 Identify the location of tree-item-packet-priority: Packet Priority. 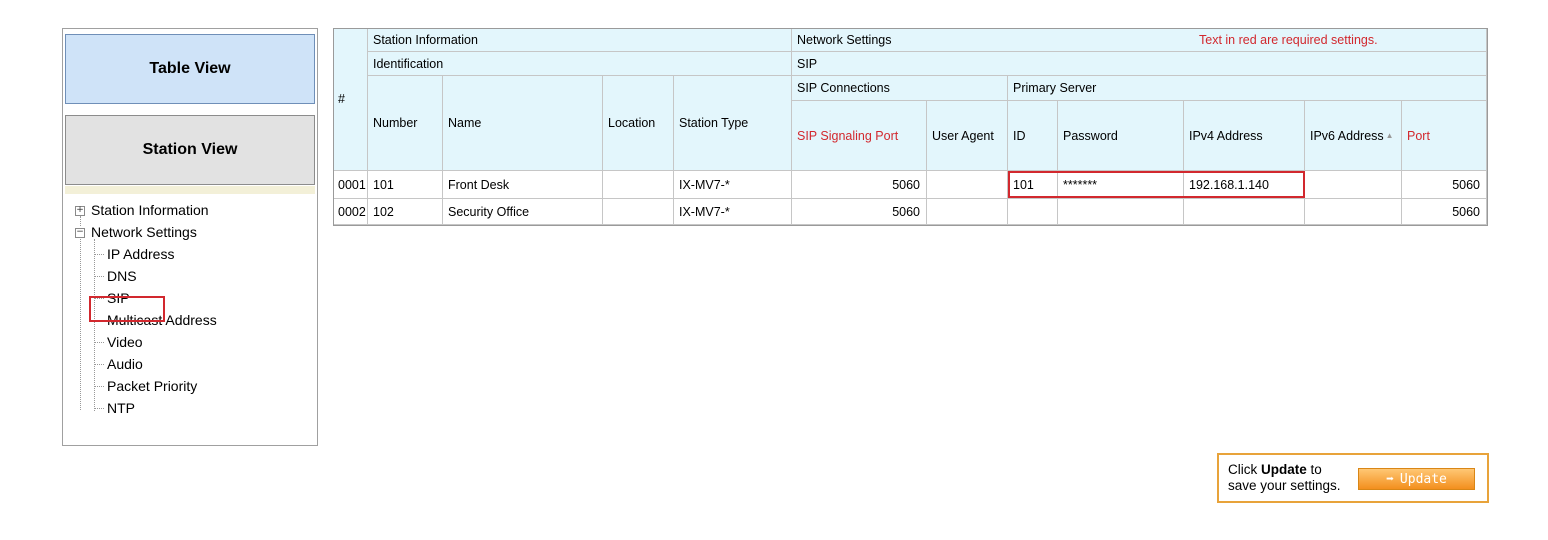
(152, 386).